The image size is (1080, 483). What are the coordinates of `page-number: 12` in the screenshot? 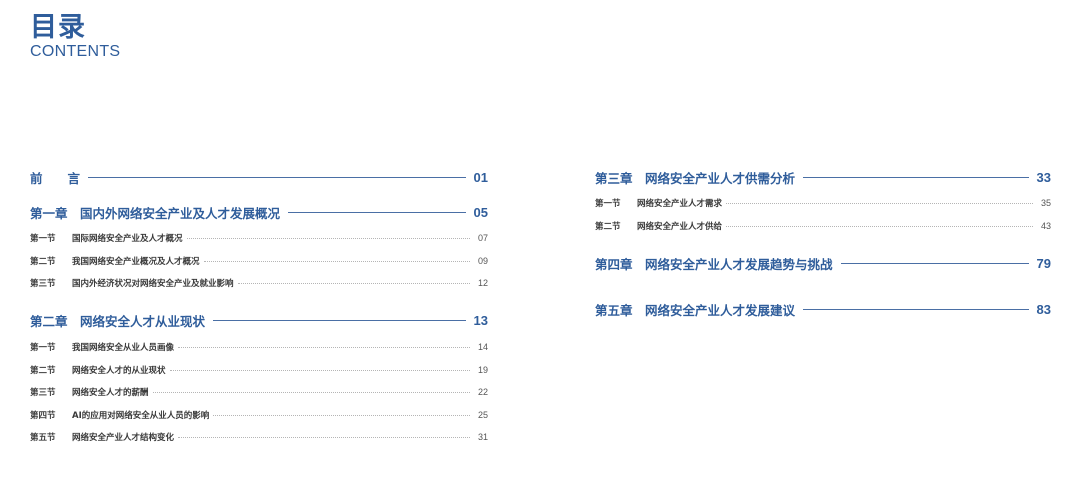 It's located at (482, 283).